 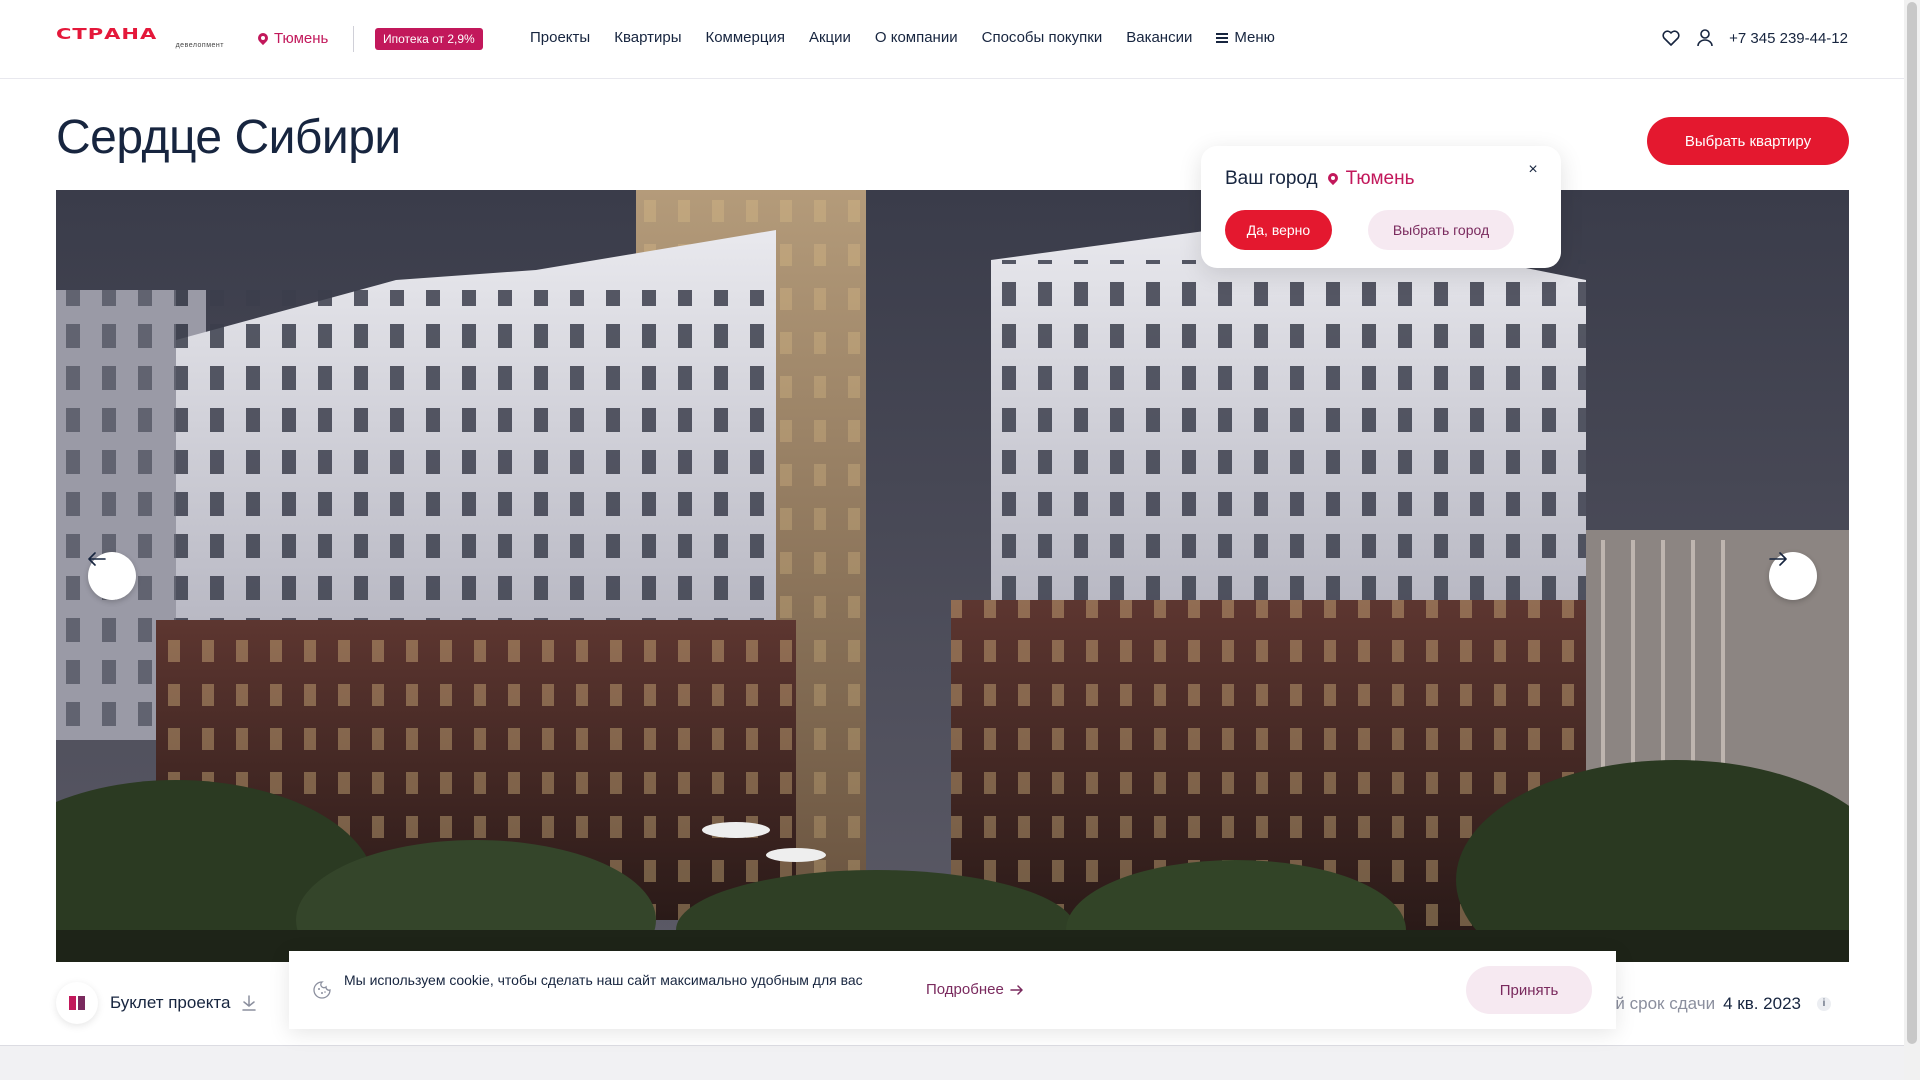 What do you see at coordinates (301, 38) in the screenshot?
I see `city-name: Тюмень` at bounding box center [301, 38].